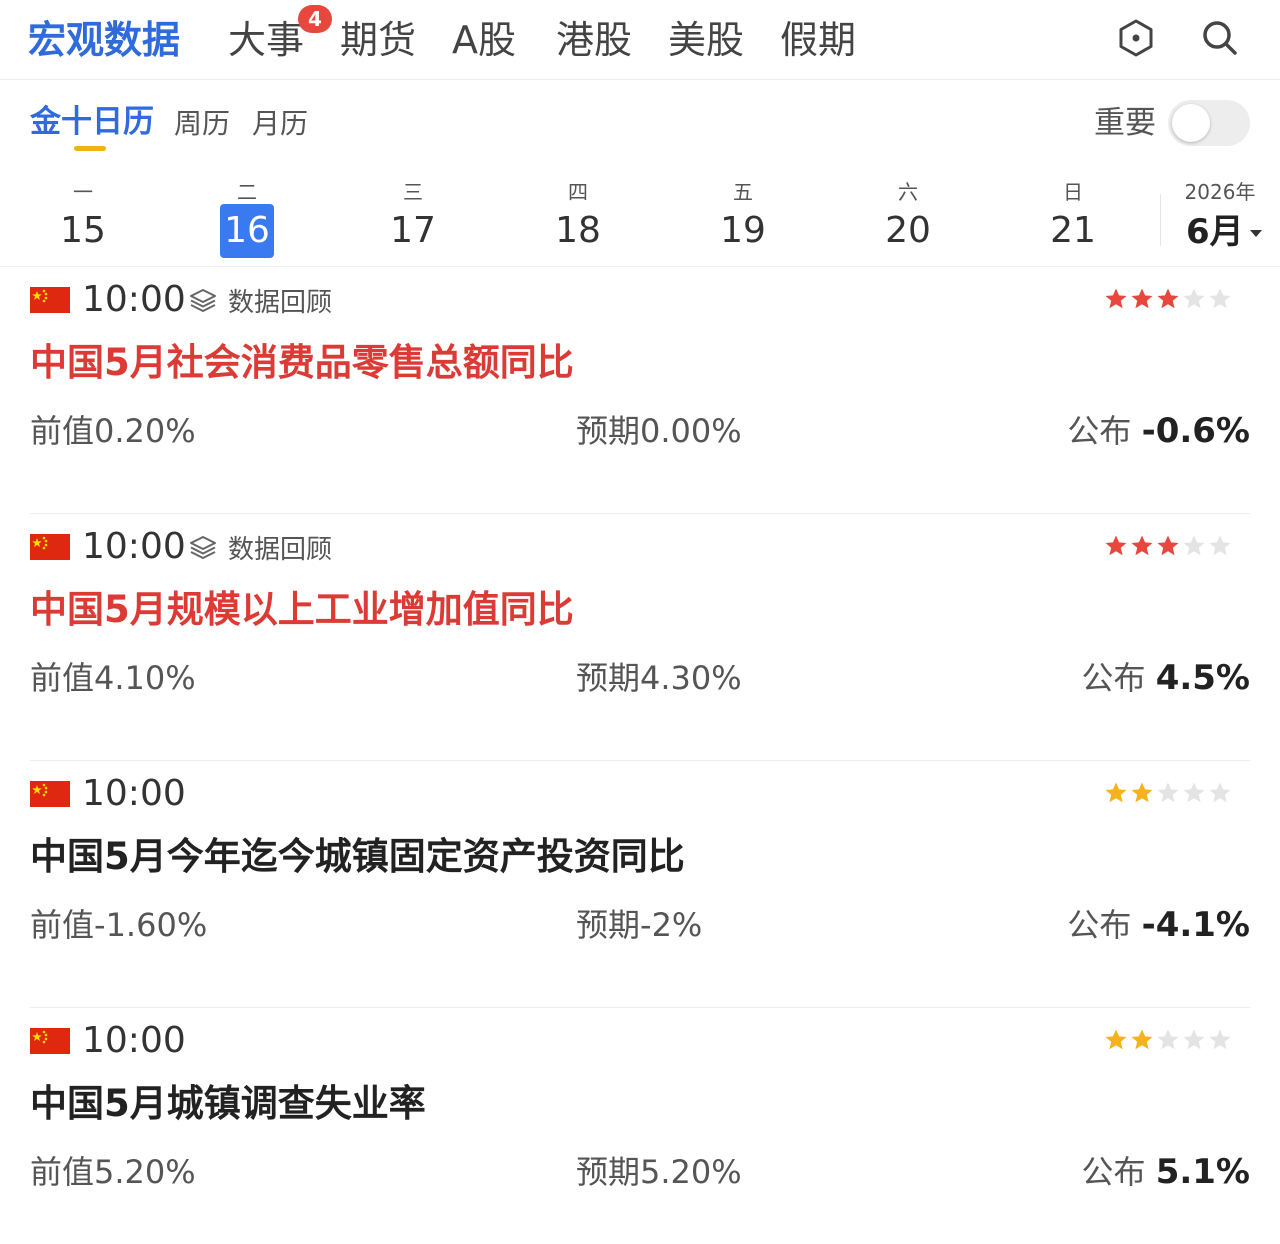 This screenshot has height=1244, width=1280. I want to click on published-value: 公布 4.5%, so click(1166, 678).